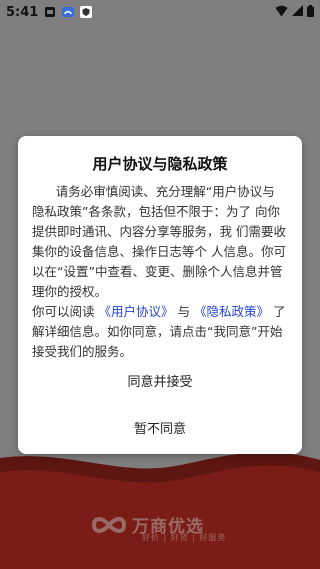 The width and height of the screenshot is (320, 569). I want to click on user-agreement-link: 《用户协议》, so click(136, 311).